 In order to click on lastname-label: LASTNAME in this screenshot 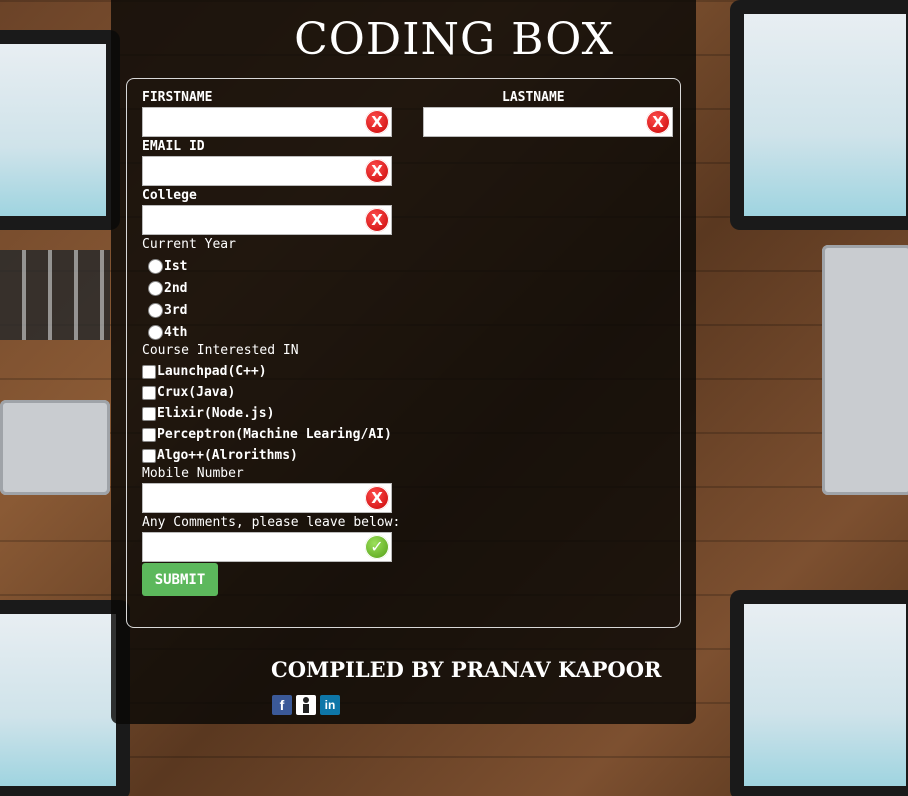, I will do `click(533, 97)`.